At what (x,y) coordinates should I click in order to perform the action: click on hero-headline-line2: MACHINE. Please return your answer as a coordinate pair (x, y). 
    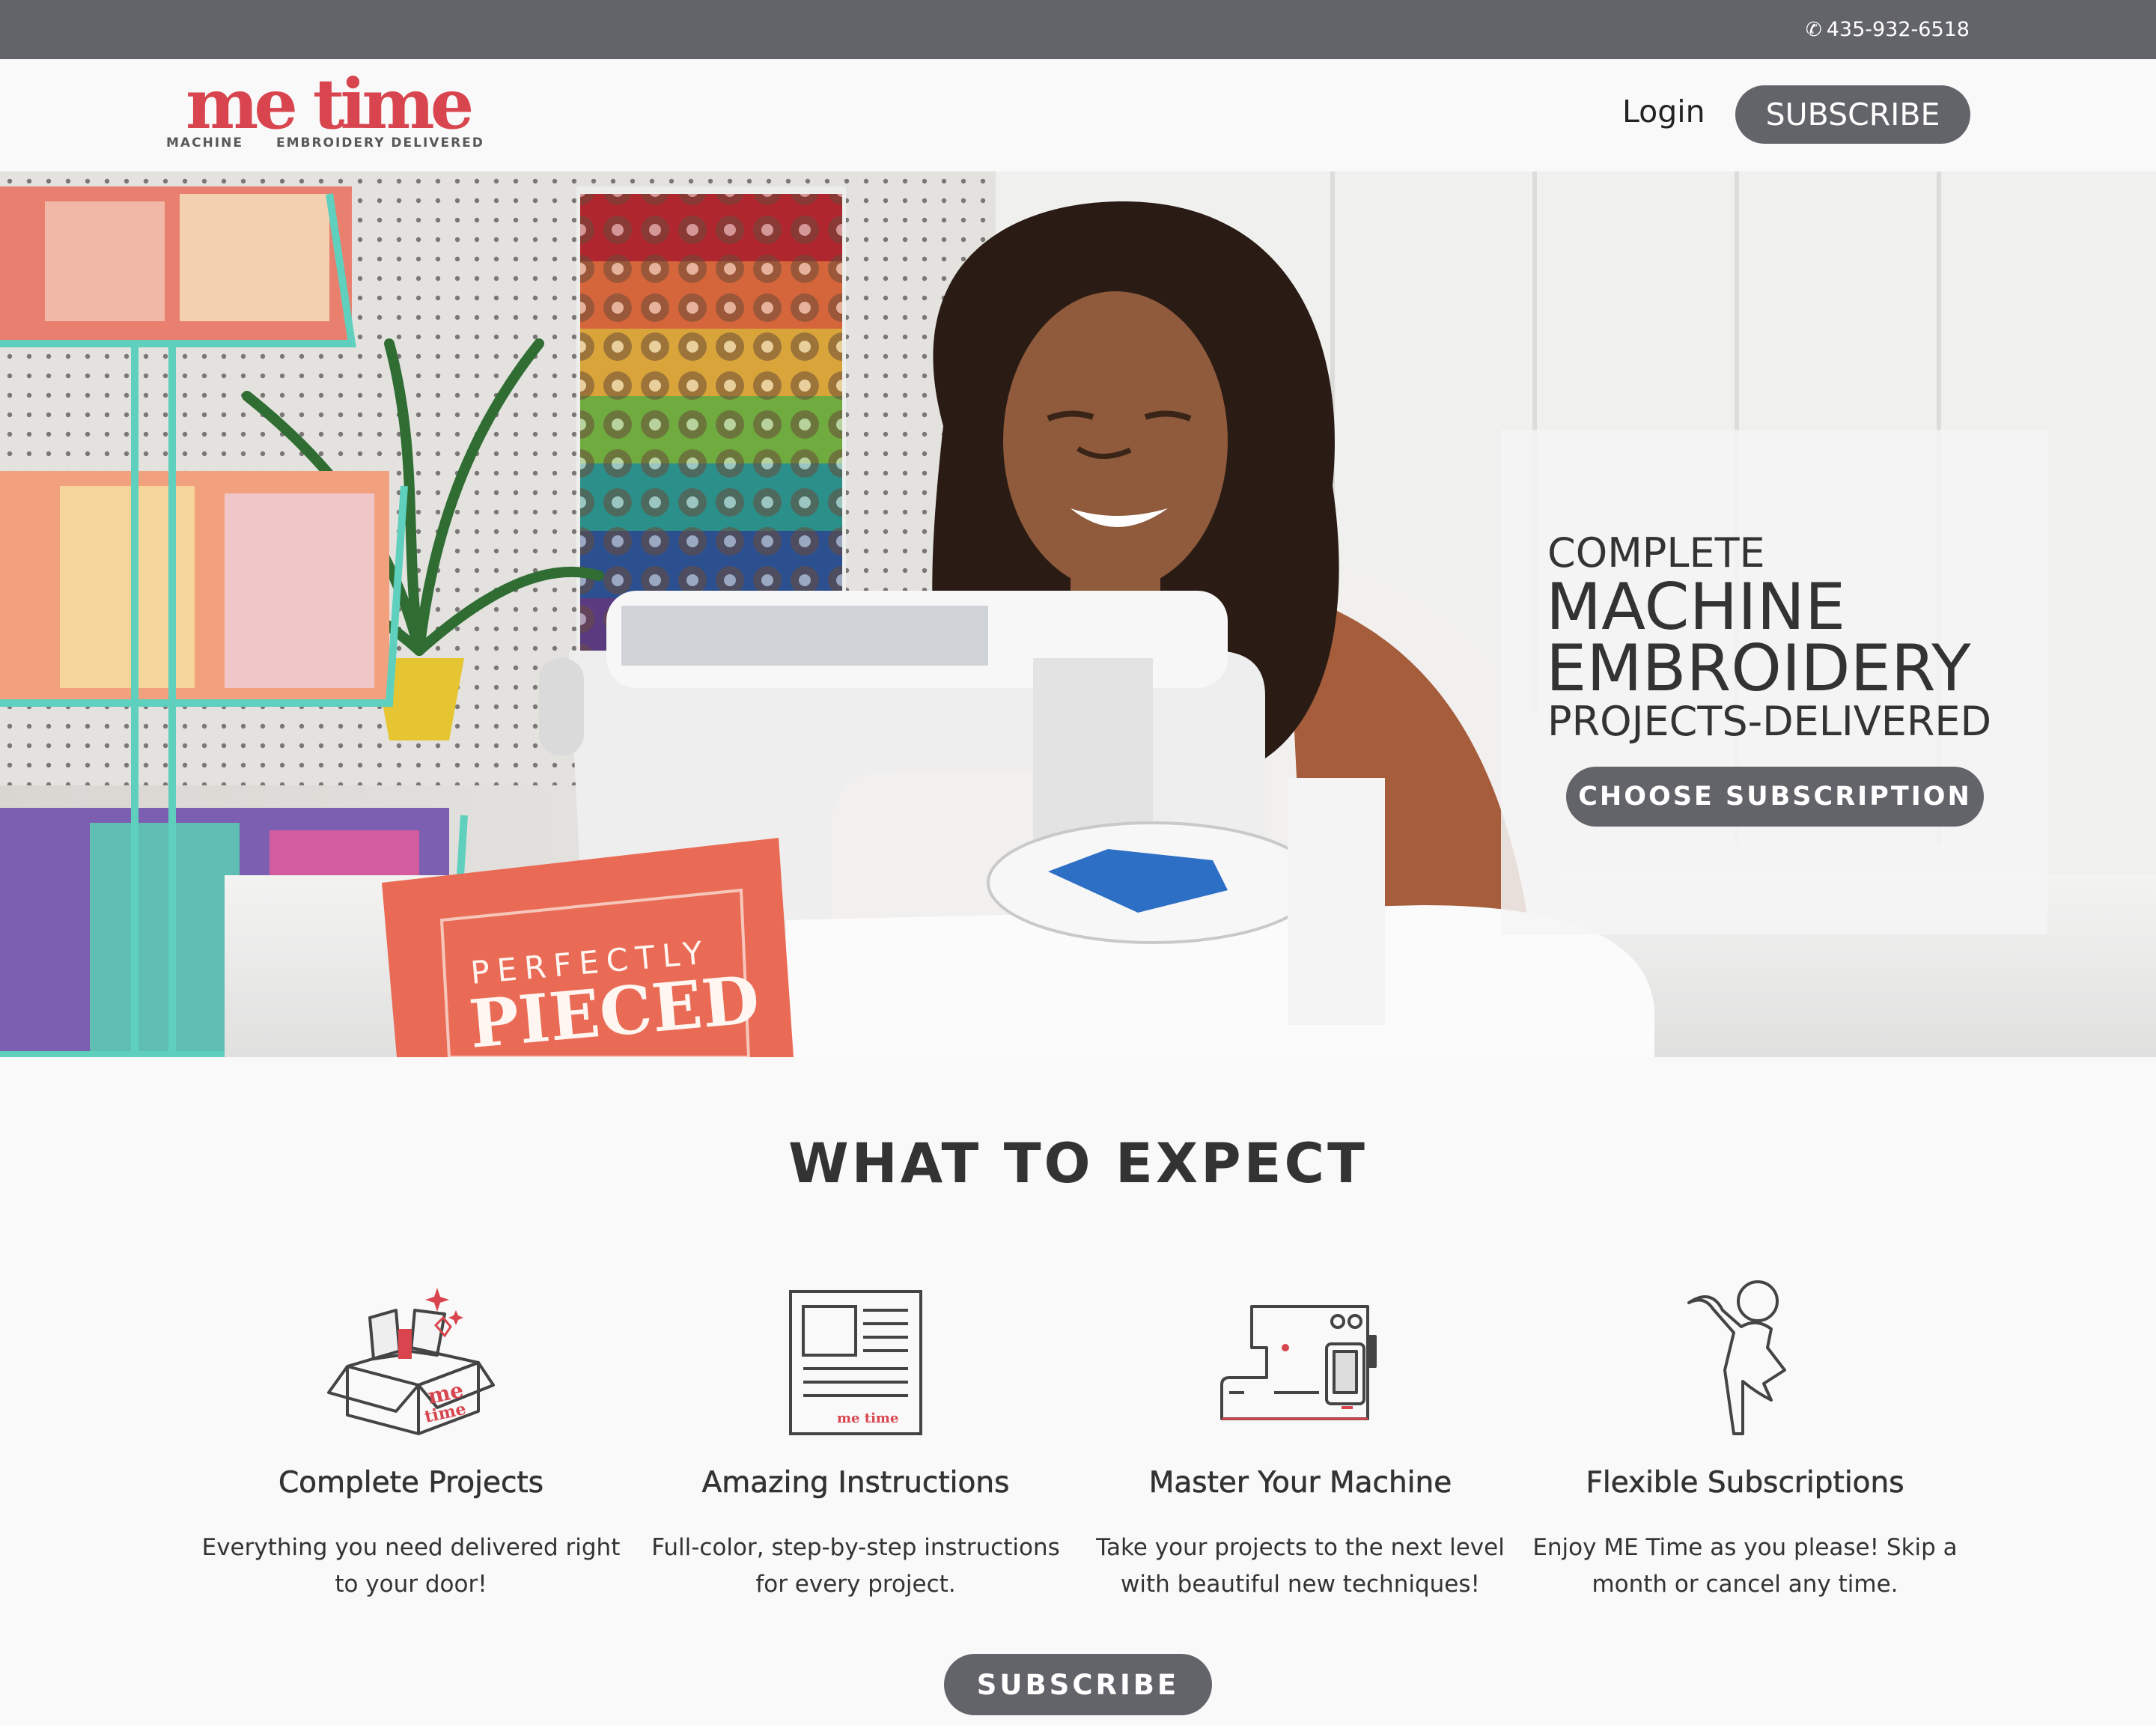
    Looking at the image, I should click on (1696, 607).